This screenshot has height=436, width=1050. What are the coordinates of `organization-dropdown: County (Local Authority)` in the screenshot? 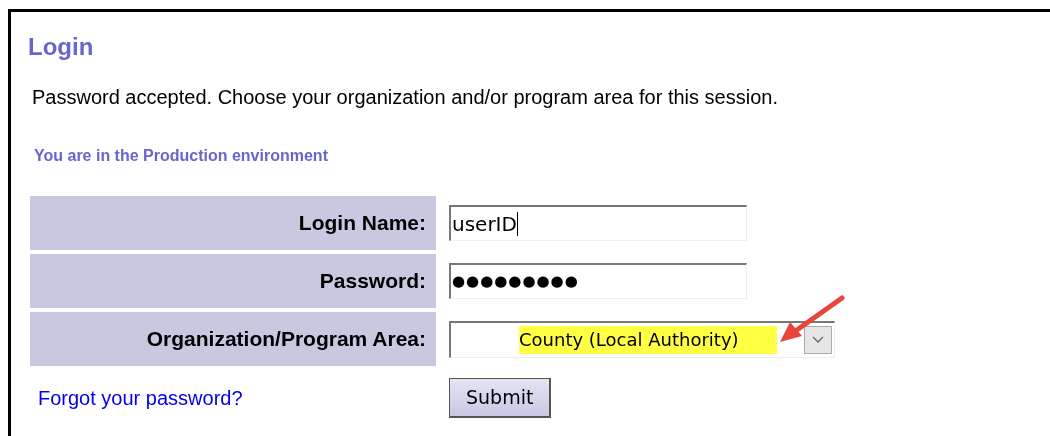 It's located at (642, 339).